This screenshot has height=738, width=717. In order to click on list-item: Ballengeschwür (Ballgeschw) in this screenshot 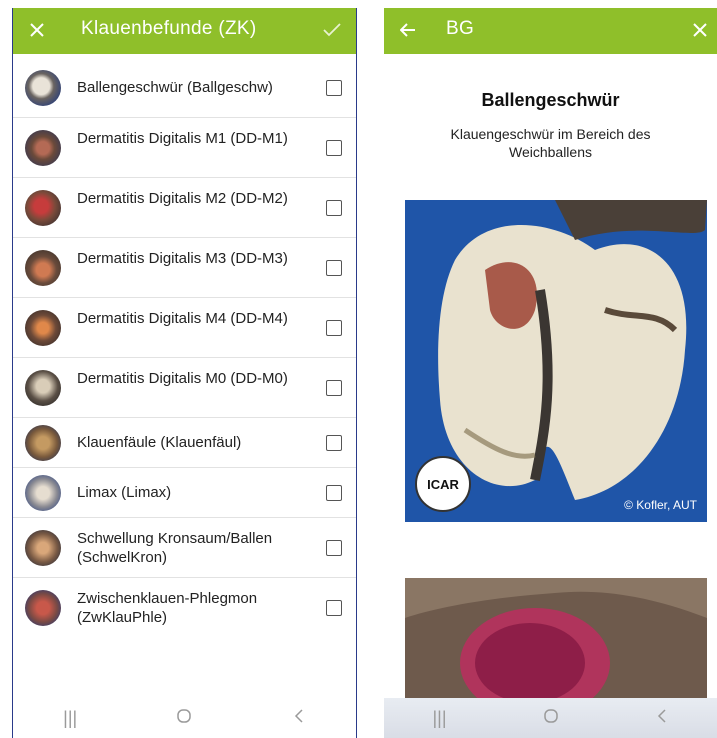, I will do `click(184, 88)`.